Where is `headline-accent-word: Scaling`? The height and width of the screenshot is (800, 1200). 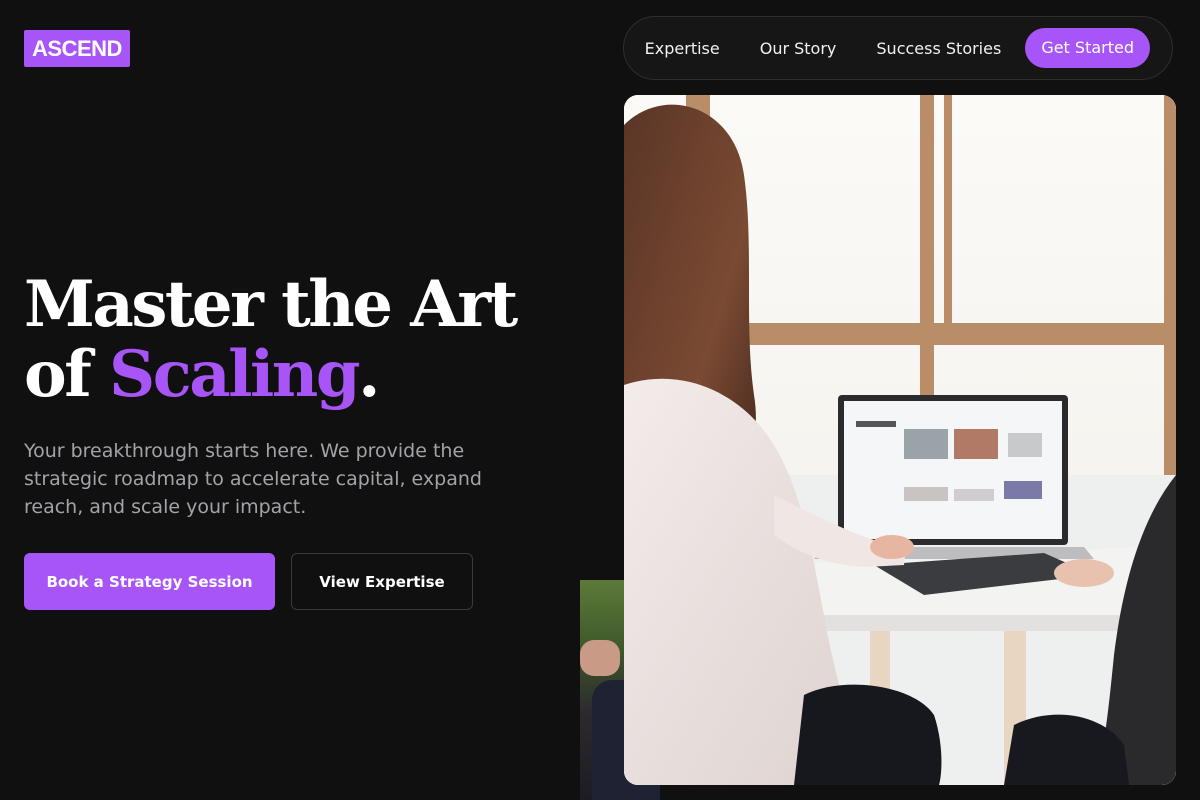 headline-accent-word: Scaling is located at coordinates (235, 374).